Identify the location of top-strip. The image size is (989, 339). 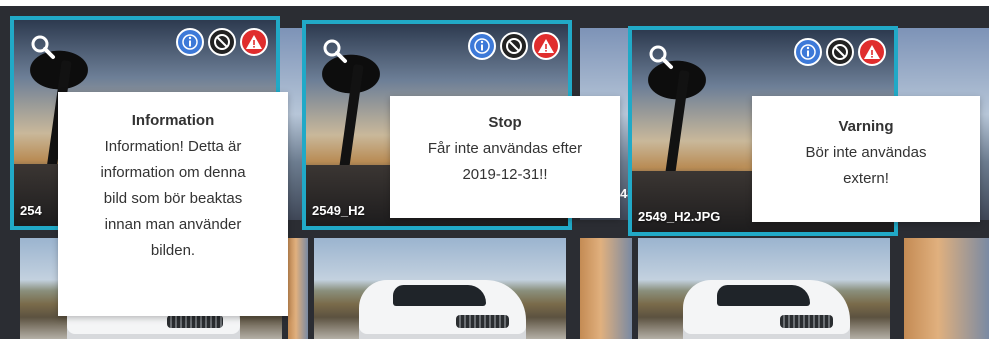
(494, 3).